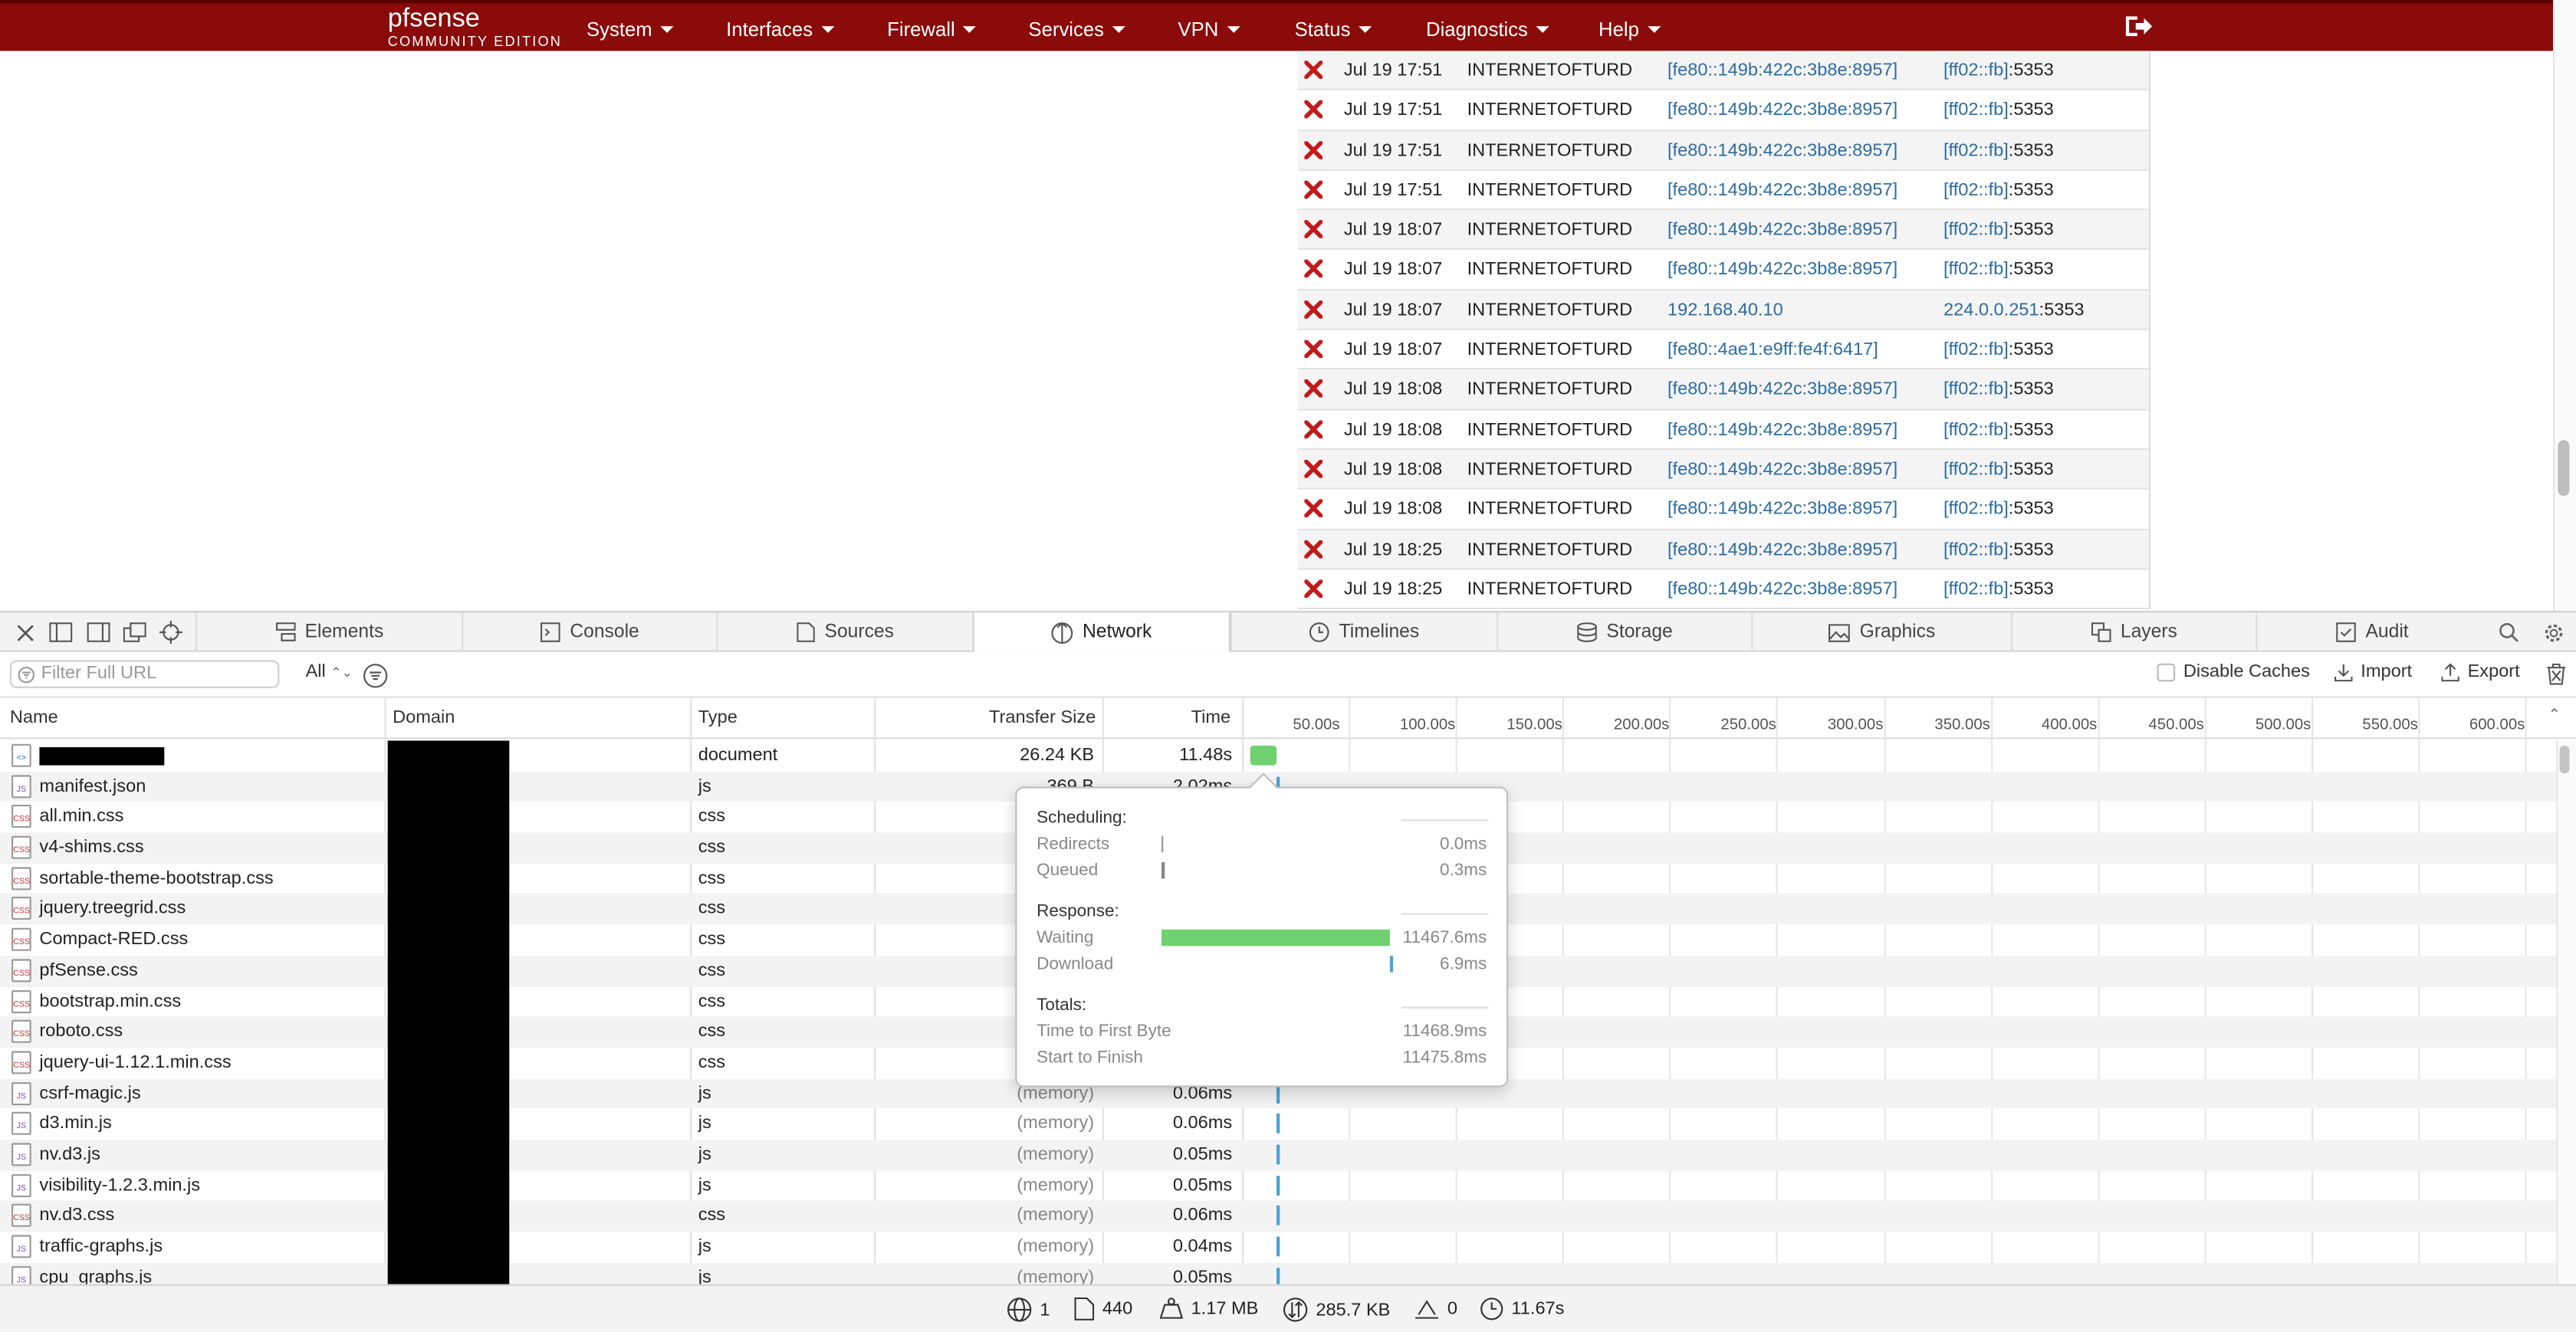 This screenshot has width=2576, height=1332. What do you see at coordinates (2564, 759) in the screenshot?
I see `network-scrollbar-thumb` at bounding box center [2564, 759].